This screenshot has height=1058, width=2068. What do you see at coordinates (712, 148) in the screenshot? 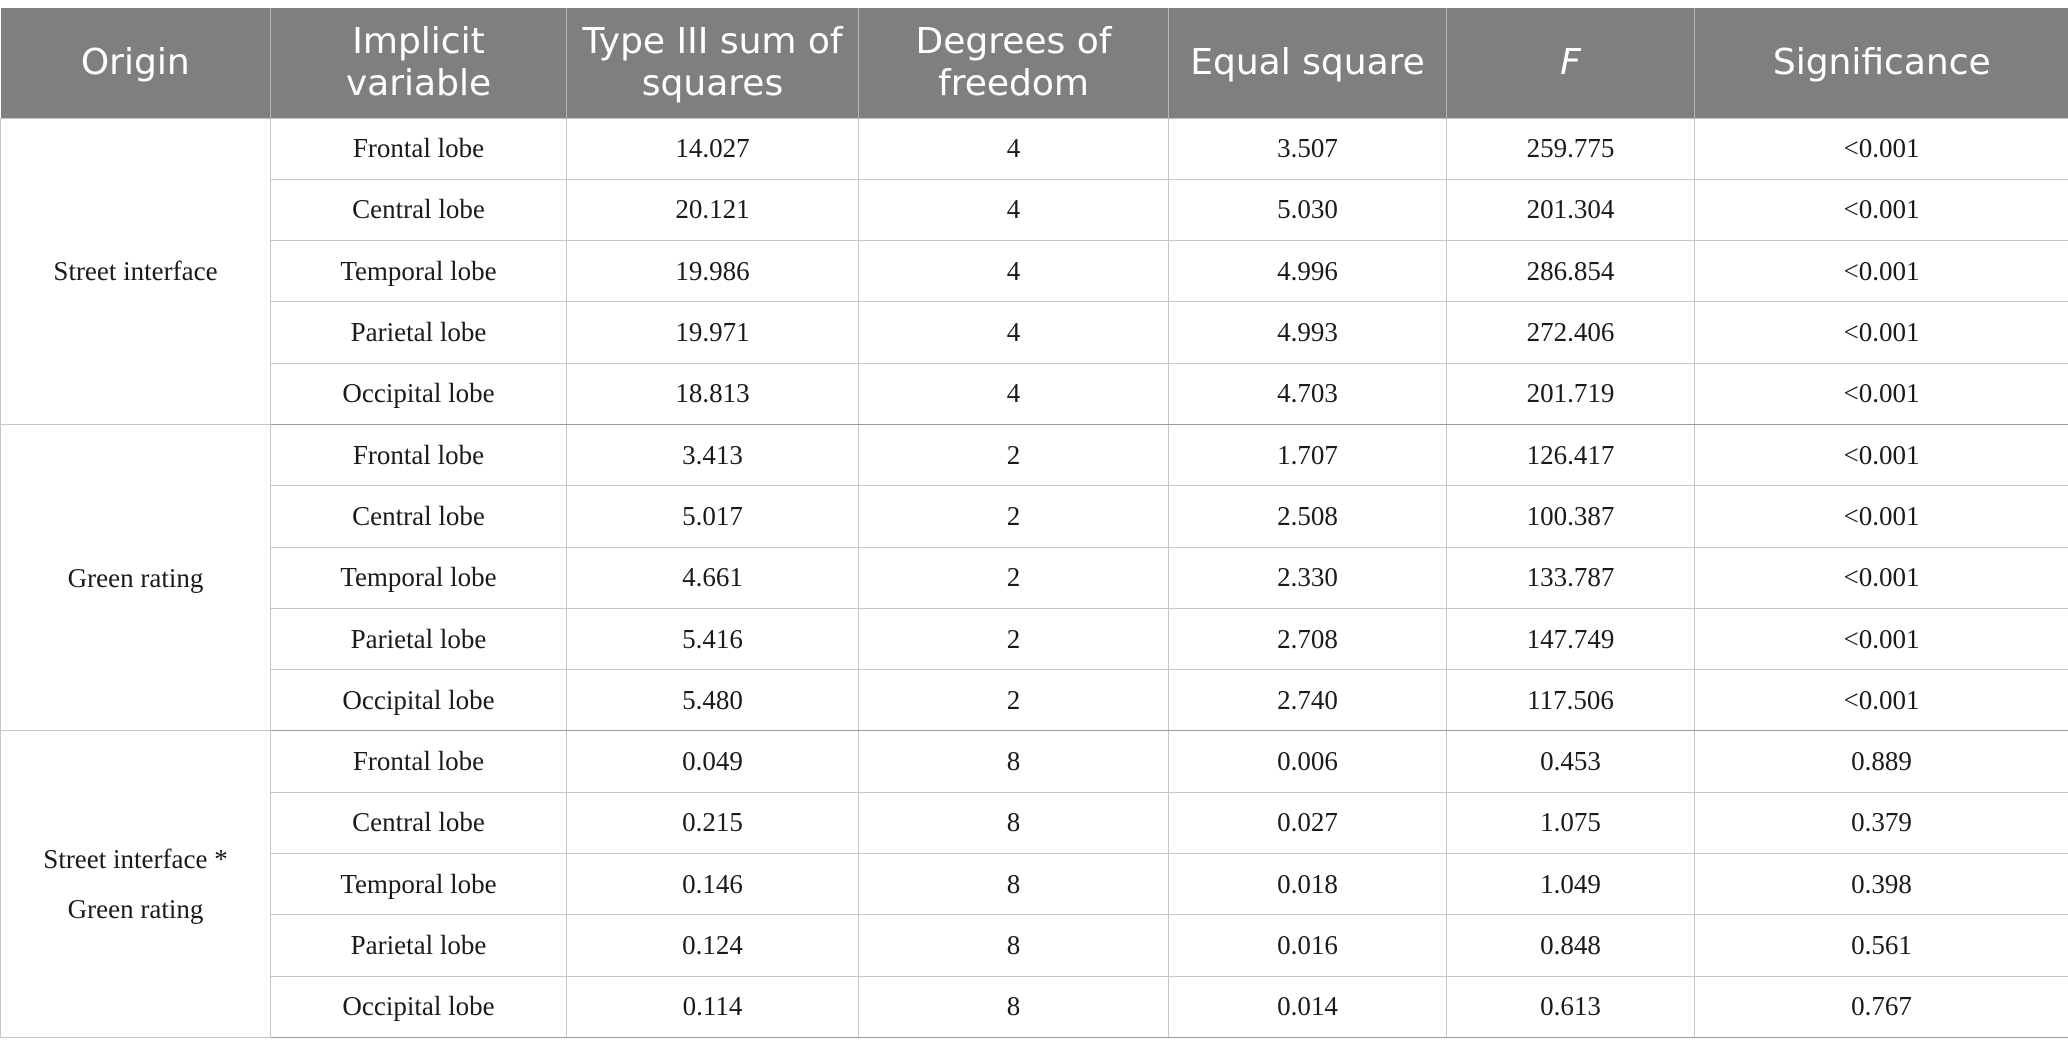
I see `type3-sum-of-squares-cell: 14.027` at bounding box center [712, 148].